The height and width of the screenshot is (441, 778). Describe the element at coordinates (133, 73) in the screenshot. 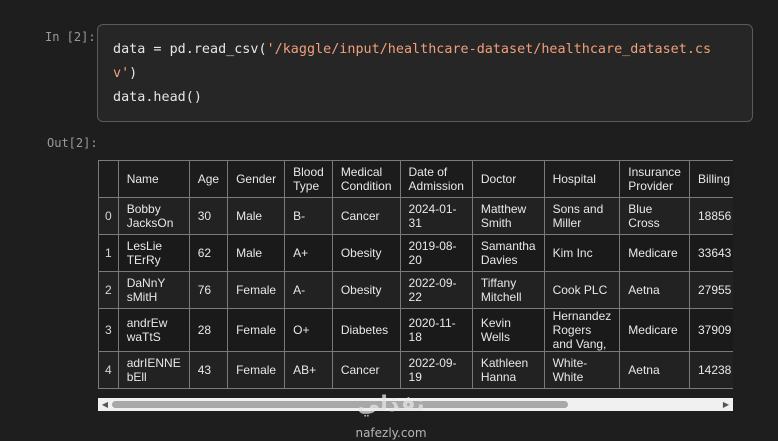

I see `code-text: )` at that location.